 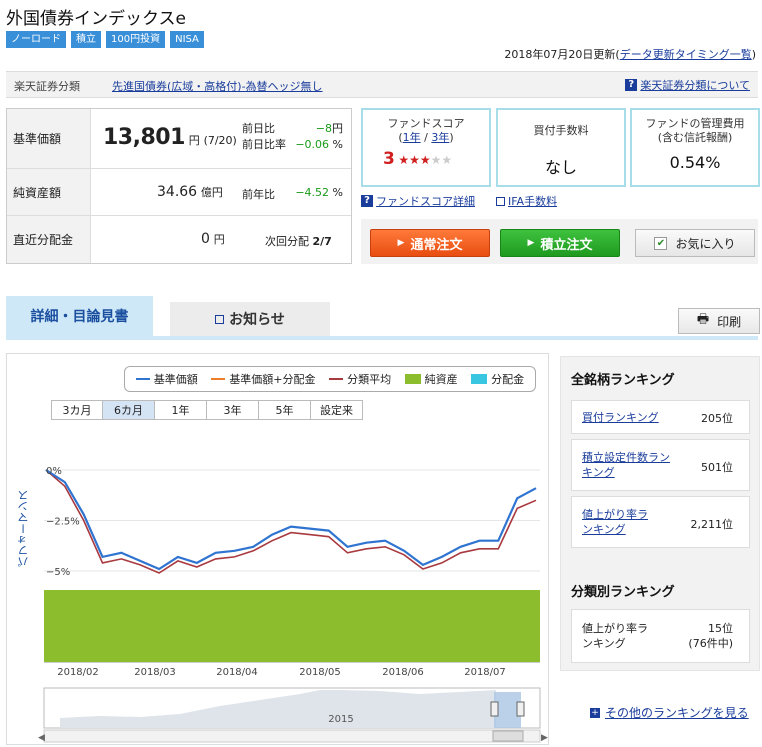 What do you see at coordinates (41, 738) in the screenshot?
I see `navigator-scroll-left-icon: ◀` at bounding box center [41, 738].